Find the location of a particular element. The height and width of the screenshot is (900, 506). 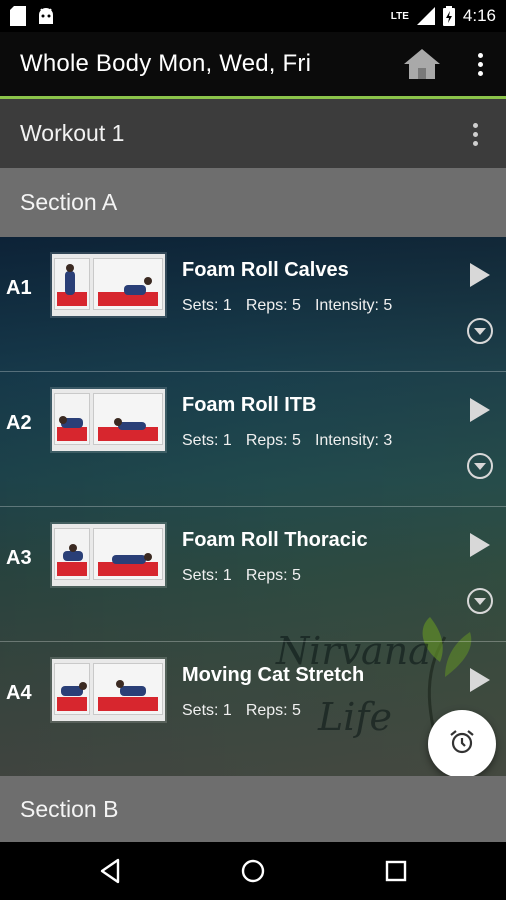

exercise-name: Foam Roll Thoracic is located at coordinates (275, 540).